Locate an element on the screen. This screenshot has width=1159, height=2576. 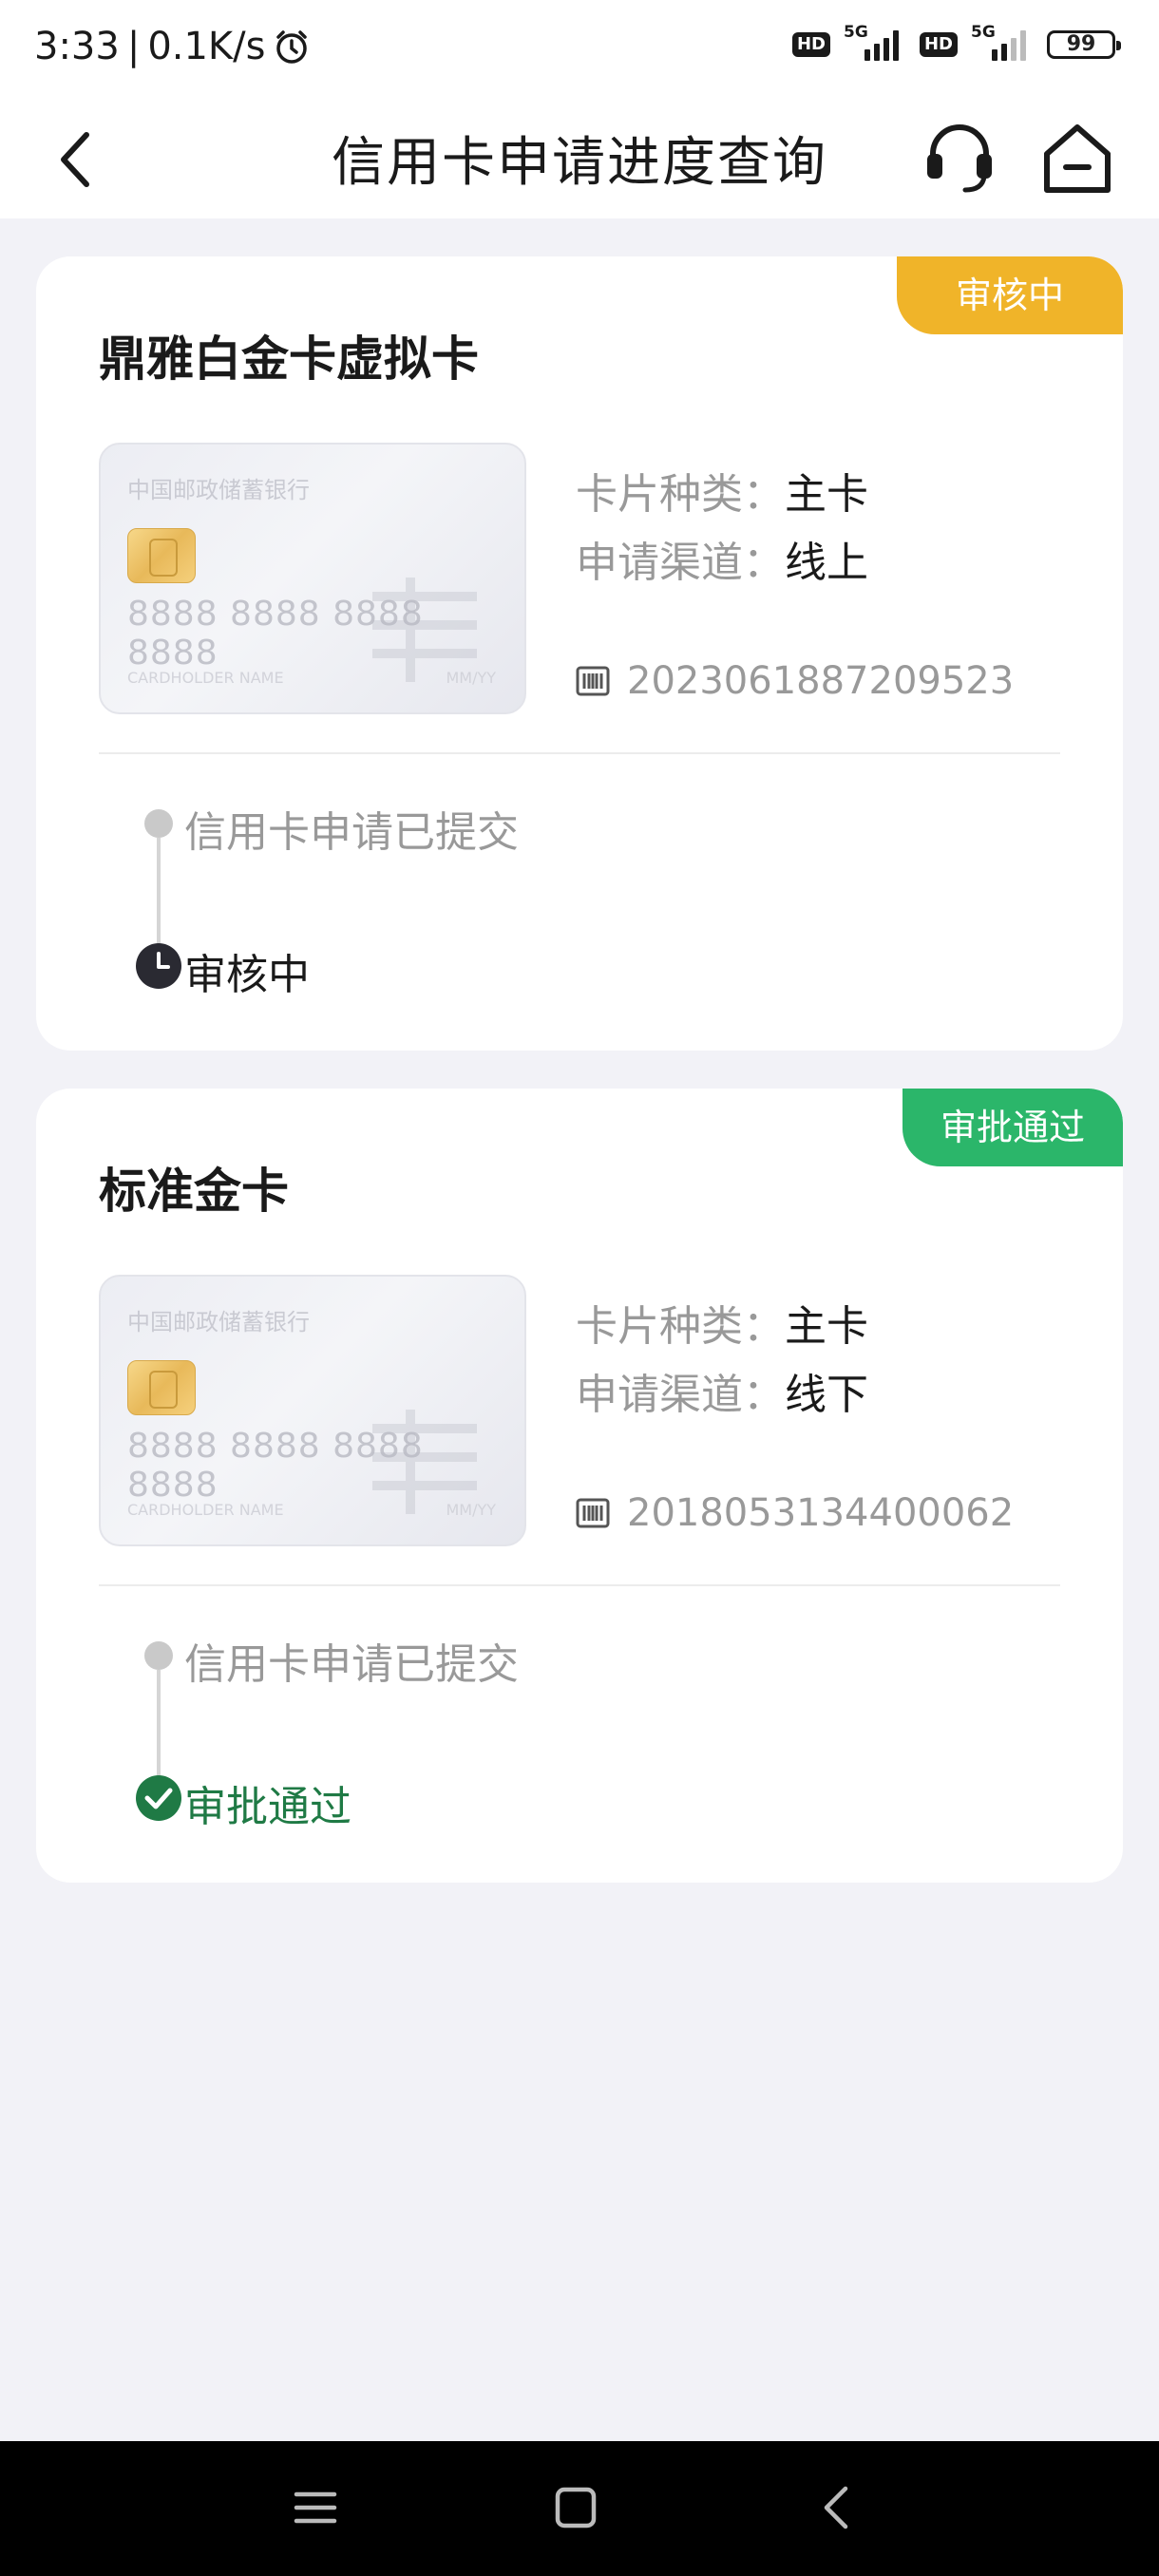
timeline-step-current: 审批通过 is located at coordinates (268, 1807).